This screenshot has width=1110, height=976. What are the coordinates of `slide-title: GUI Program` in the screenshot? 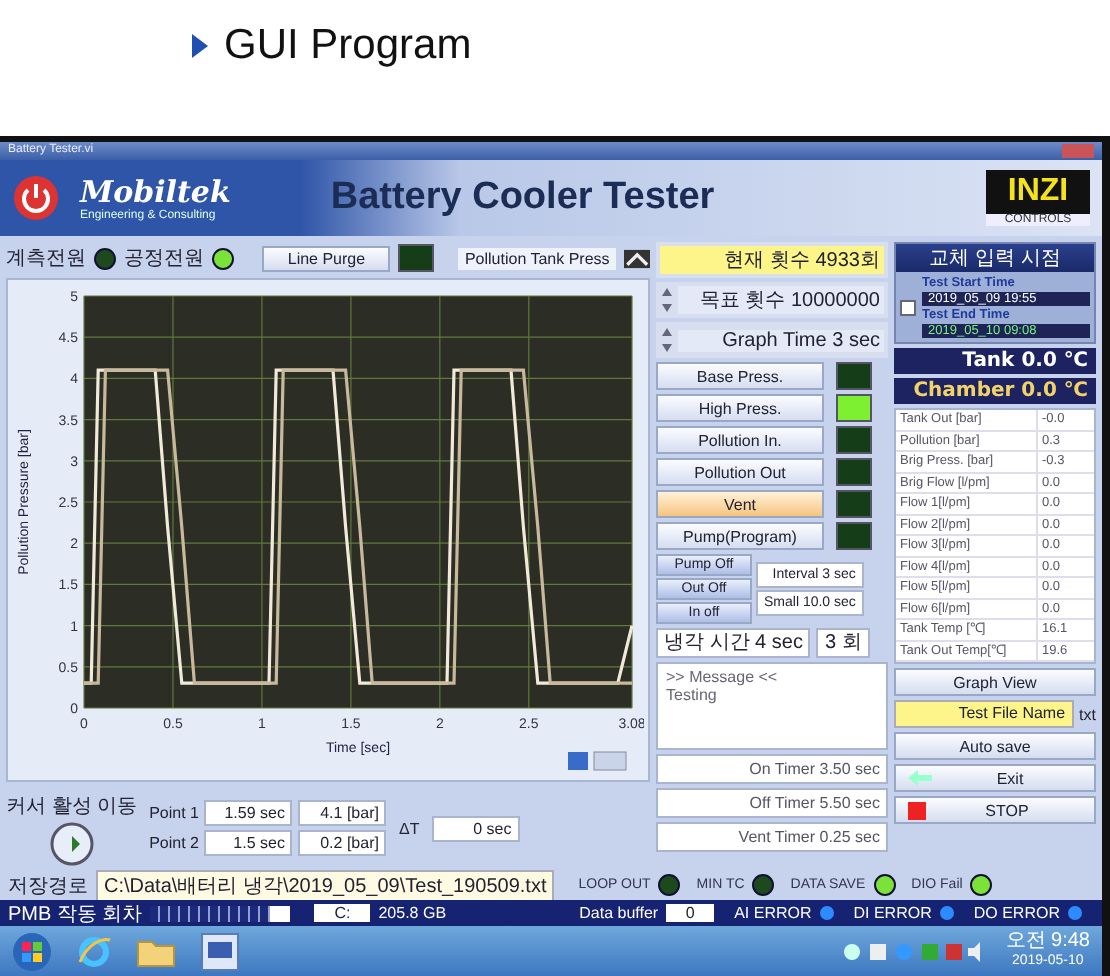 It's located at (348, 46).